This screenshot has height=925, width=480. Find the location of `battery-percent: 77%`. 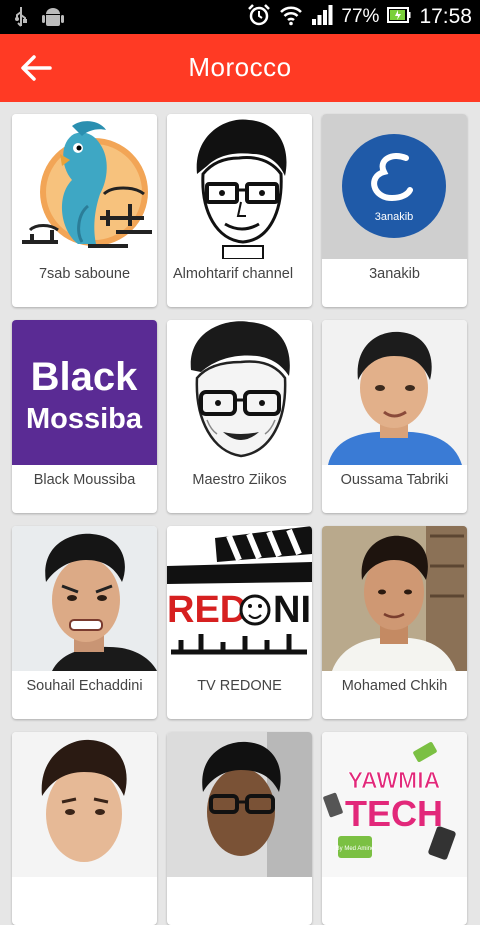

battery-percent: 77% is located at coordinates (360, 16).